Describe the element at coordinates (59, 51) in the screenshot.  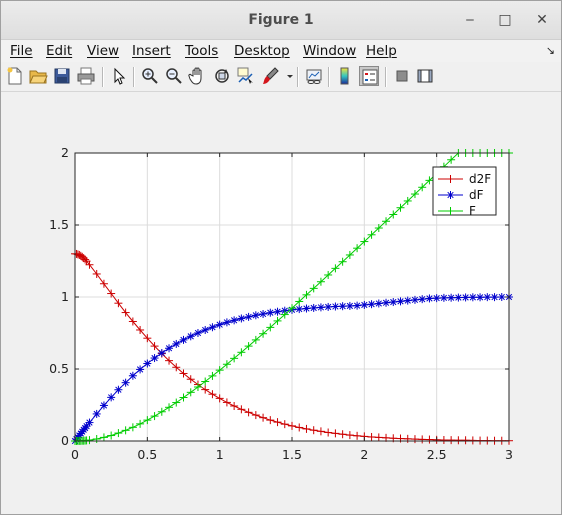
I see `menu-edit: Edit` at that location.